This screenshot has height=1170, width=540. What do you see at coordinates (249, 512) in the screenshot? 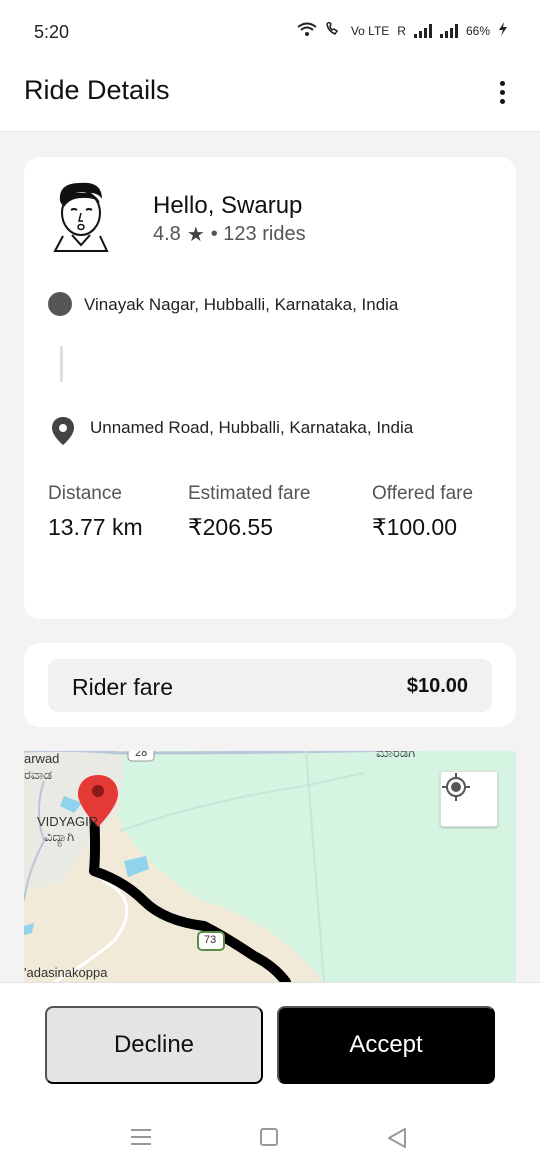
I see `stat-estimated-fare: Estimated fare ₹206.55` at bounding box center [249, 512].